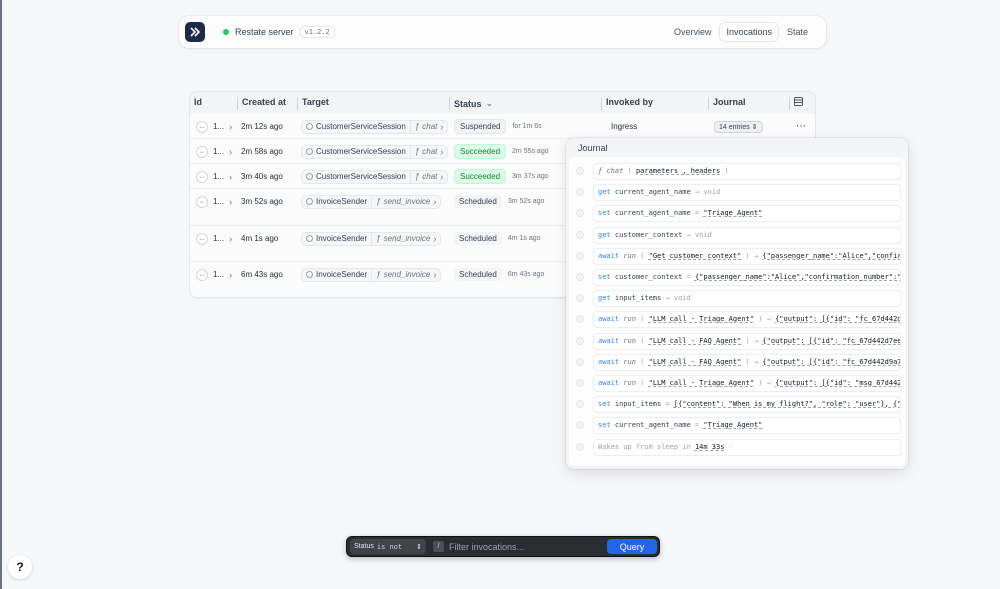 The image size is (1000, 589). Describe the element at coordinates (388, 546) in the screenshot. I see `status-filter-chip: Status is not ⇕` at that location.